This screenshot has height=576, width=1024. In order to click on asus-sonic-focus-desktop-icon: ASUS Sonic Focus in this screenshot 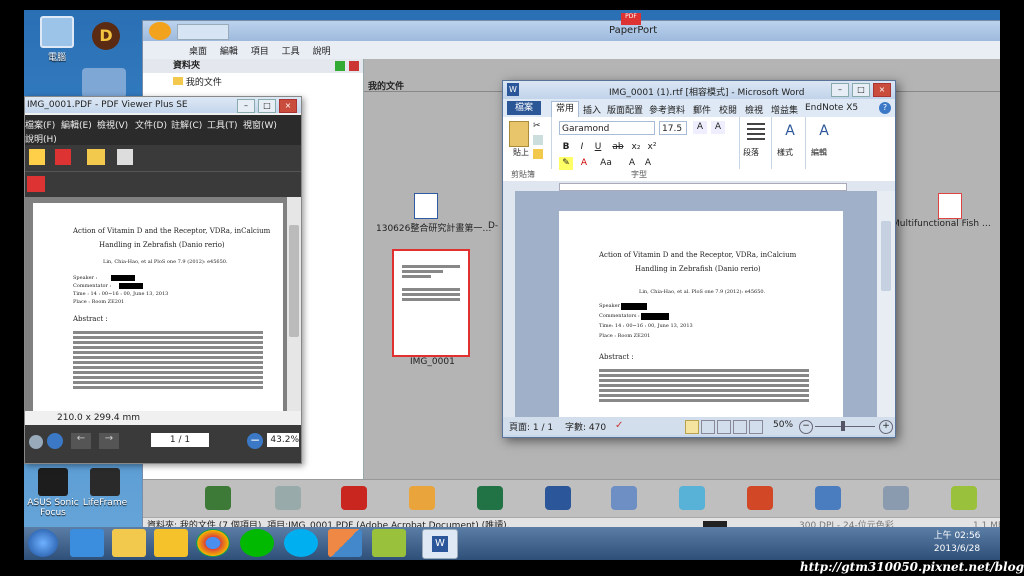, I will do `click(53, 493)`.